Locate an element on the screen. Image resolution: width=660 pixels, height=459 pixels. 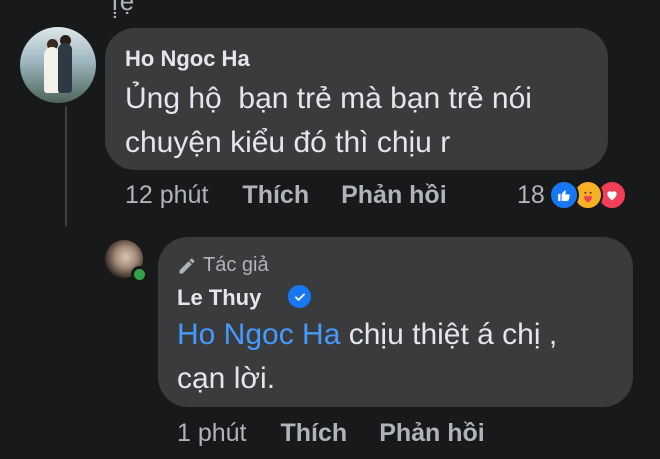
comment-author: Le Thuy is located at coordinates (219, 298).